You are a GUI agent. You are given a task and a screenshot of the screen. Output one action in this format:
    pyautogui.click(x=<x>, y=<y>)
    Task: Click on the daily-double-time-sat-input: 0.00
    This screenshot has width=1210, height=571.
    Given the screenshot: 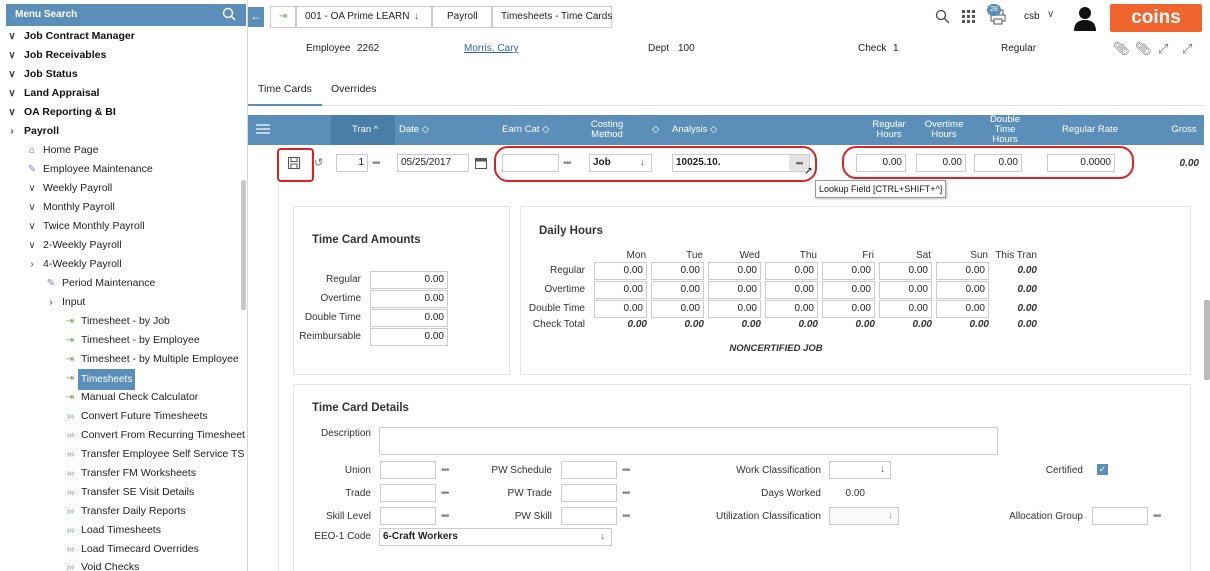 What is the action you would take?
    pyautogui.click(x=905, y=309)
    